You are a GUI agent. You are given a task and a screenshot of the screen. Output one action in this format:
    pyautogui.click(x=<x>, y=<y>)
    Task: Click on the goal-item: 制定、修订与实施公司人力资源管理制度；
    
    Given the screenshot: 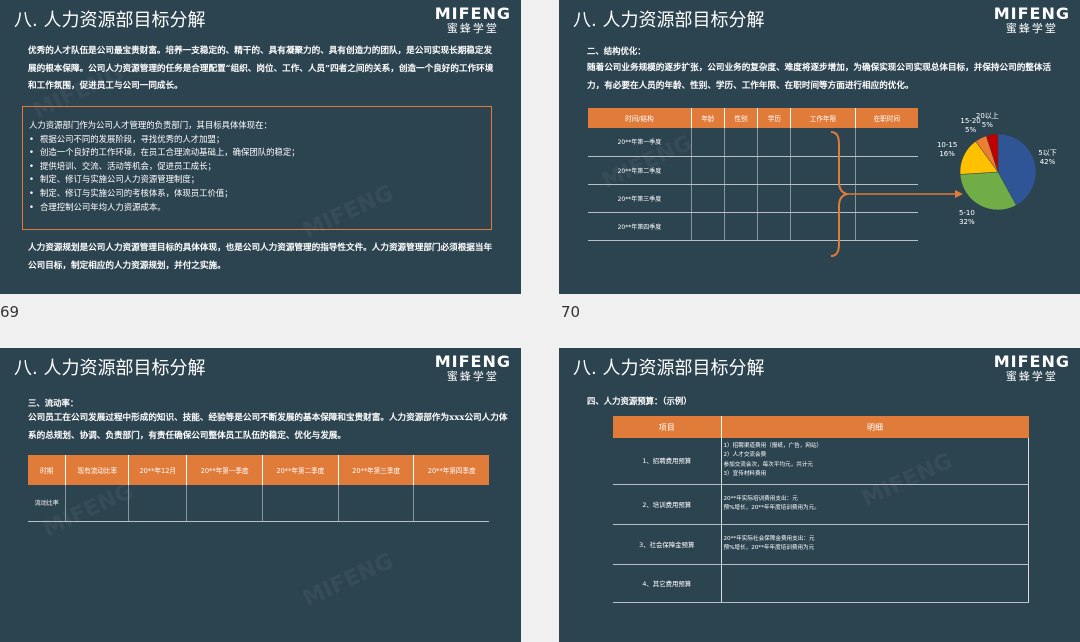 What is the action you would take?
    pyautogui.click(x=257, y=180)
    